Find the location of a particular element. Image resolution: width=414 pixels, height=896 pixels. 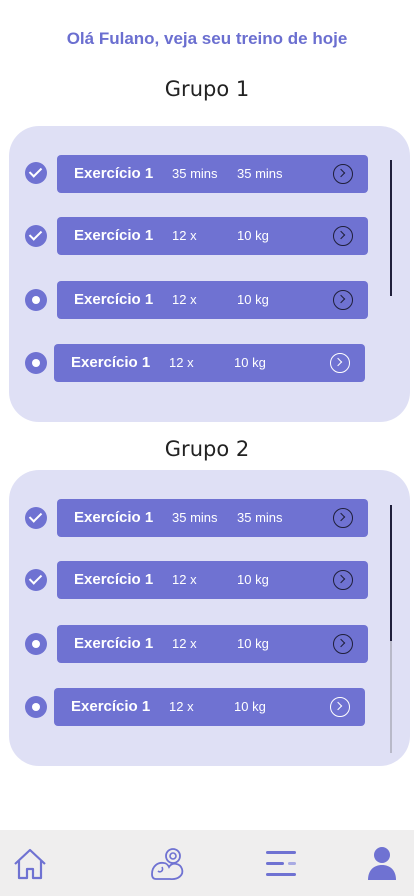

nav-menu is located at coordinates (282, 864).